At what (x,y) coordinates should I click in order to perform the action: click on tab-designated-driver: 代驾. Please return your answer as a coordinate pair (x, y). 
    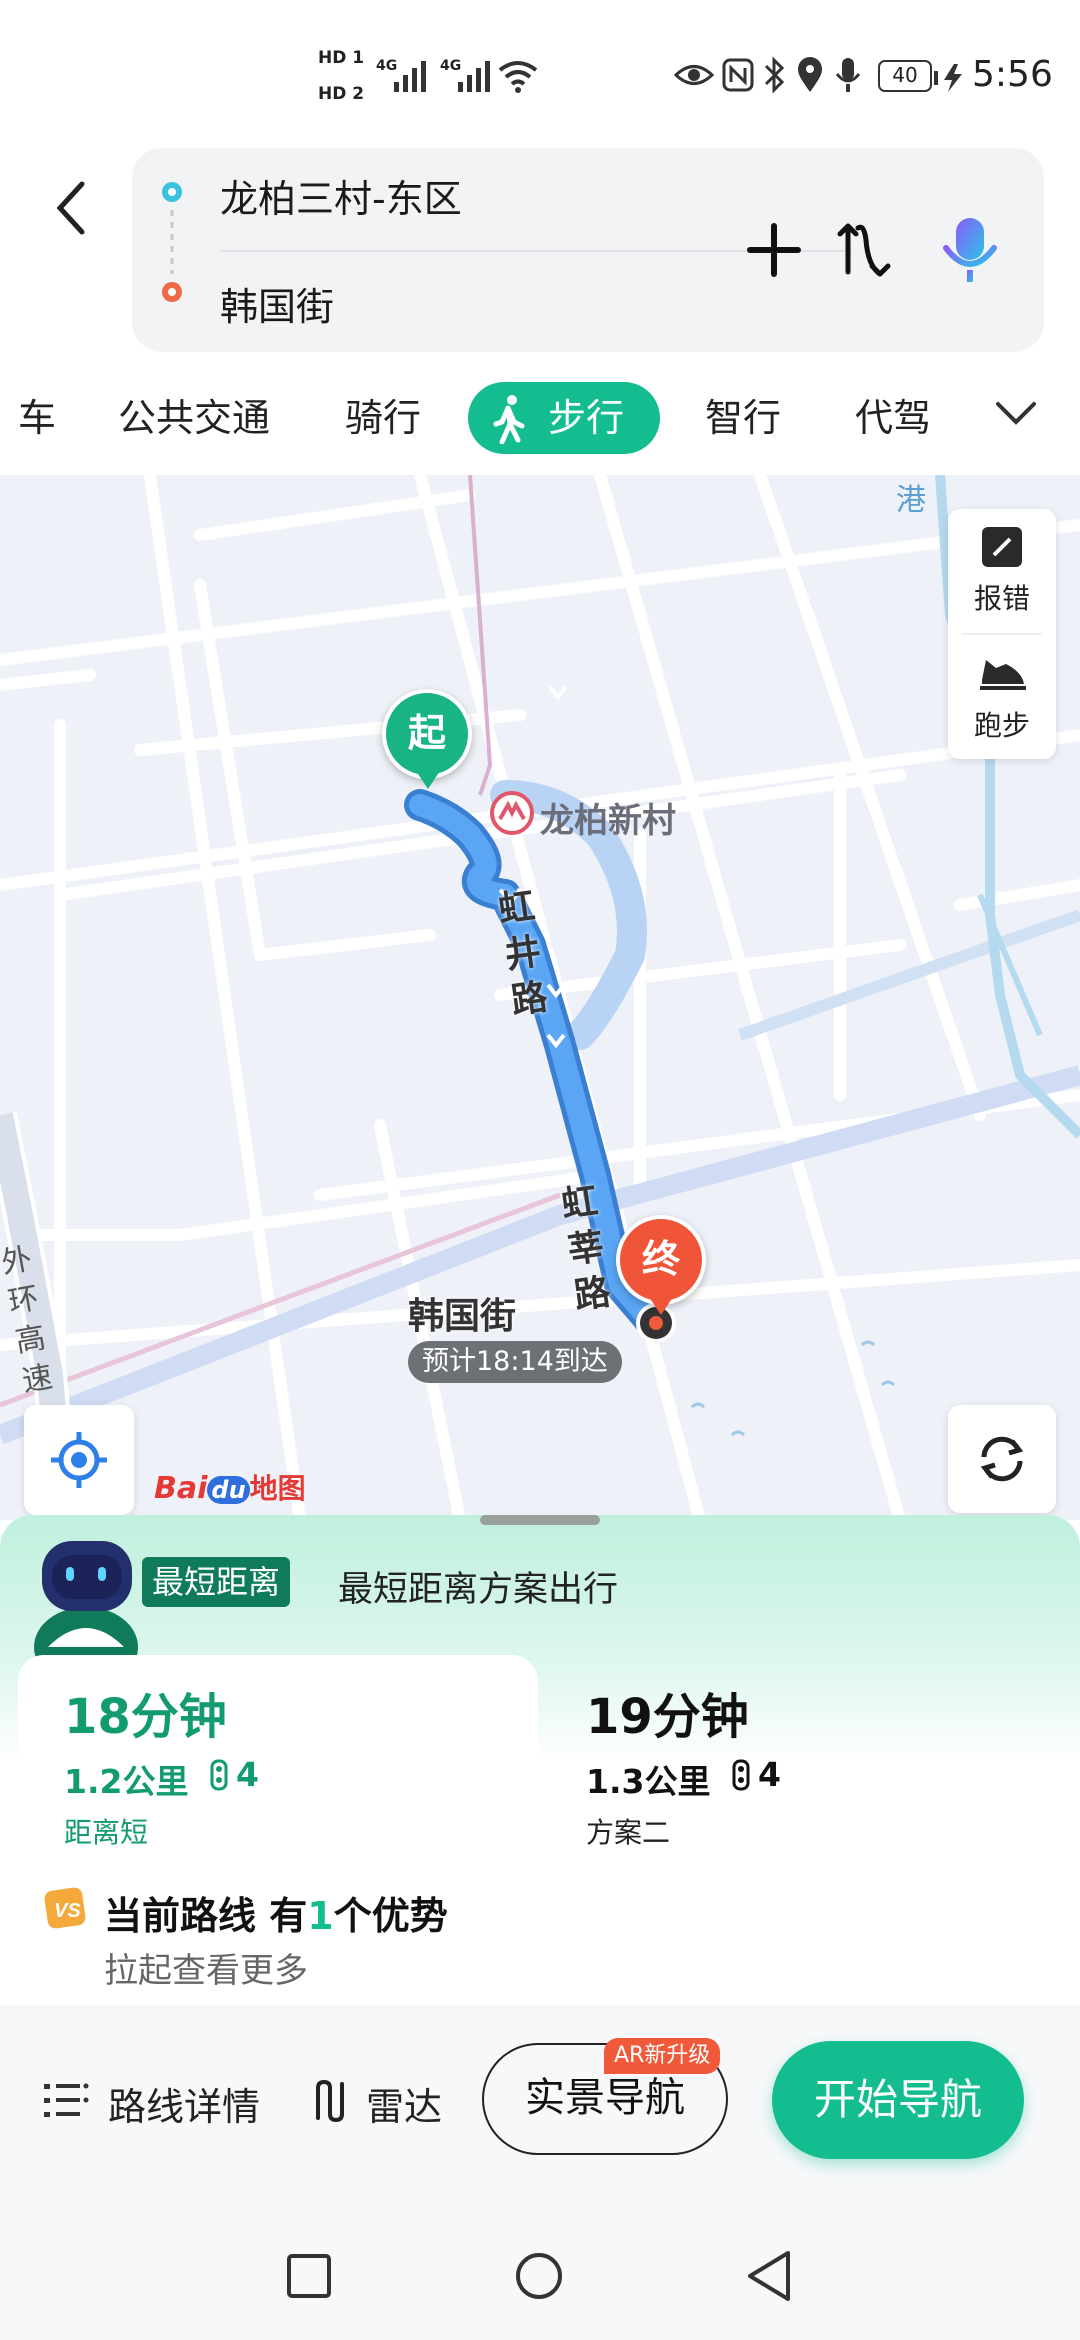
    Looking at the image, I should click on (893, 418).